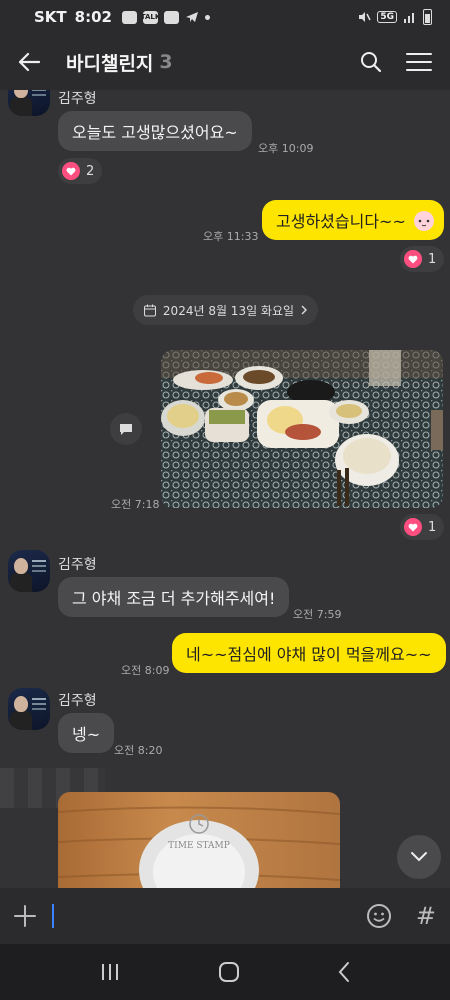  I want to click on system-icons: 5G, so click(394, 17).